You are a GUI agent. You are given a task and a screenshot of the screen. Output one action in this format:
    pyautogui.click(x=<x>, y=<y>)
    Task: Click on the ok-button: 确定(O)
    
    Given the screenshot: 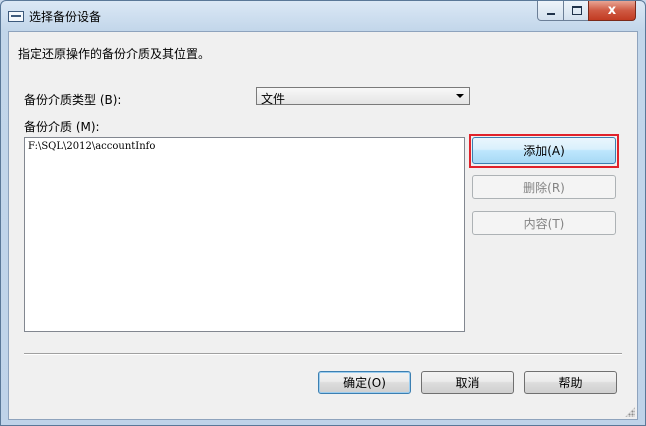 What is the action you would take?
    pyautogui.click(x=364, y=382)
    